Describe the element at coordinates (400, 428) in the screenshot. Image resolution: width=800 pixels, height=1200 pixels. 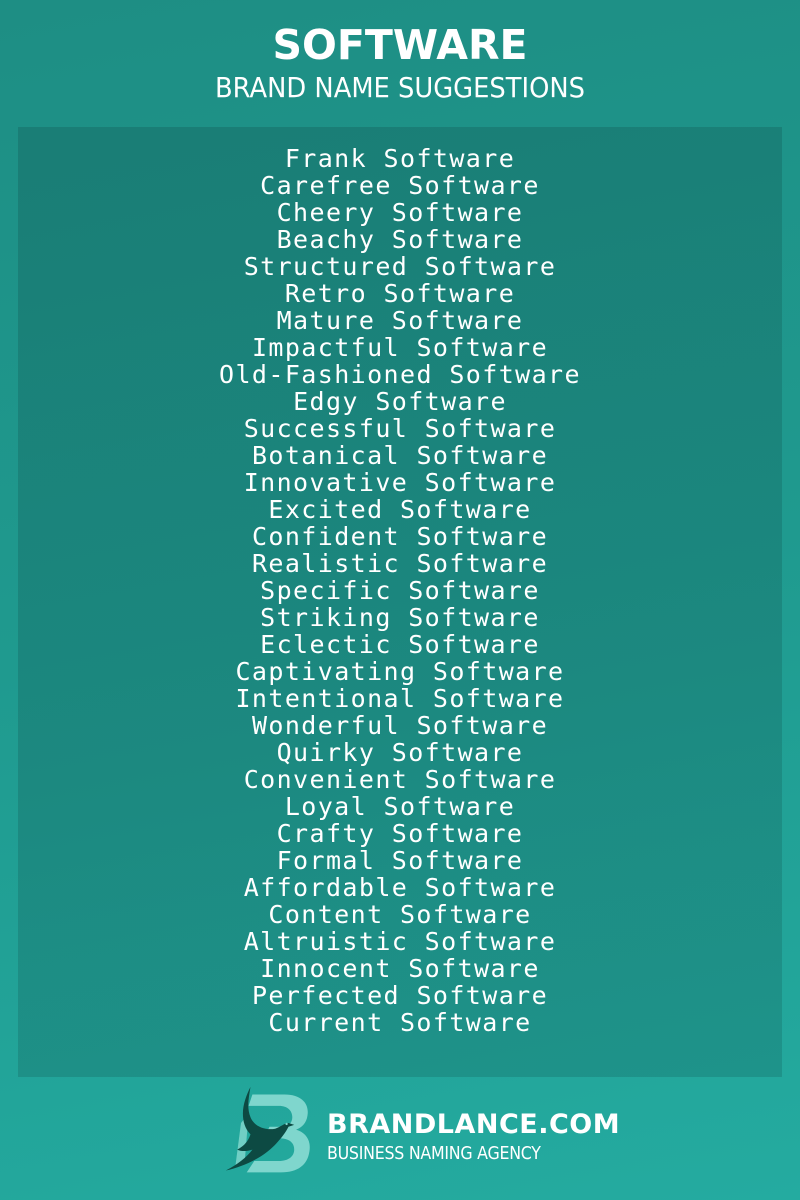
I see `brand-name-item: Successful Software` at that location.